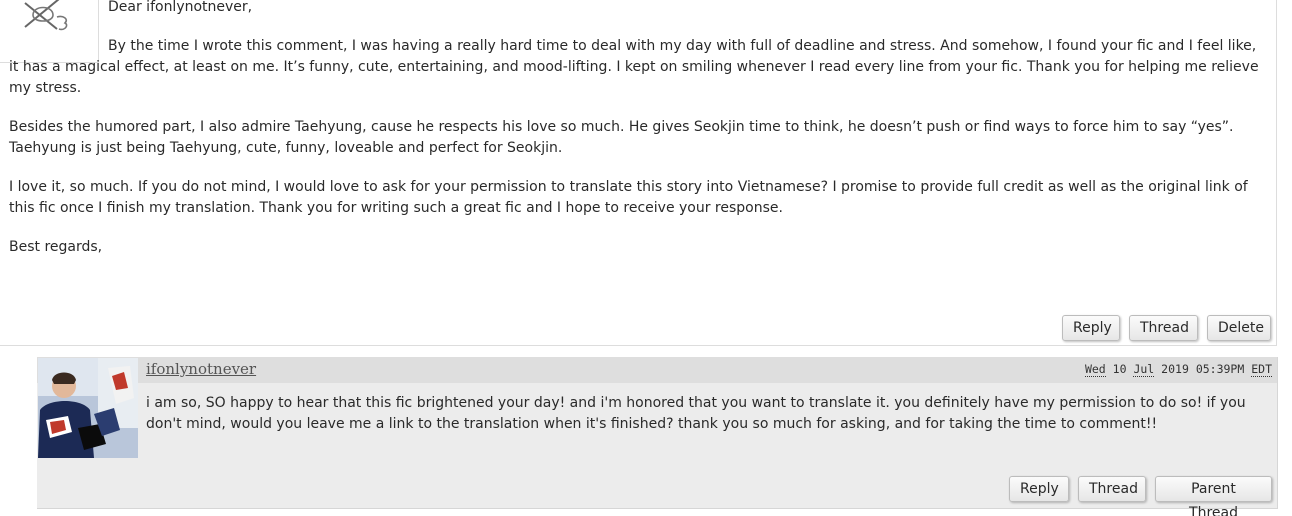 The width and height of the screenshot is (1292, 516). I want to click on avatar, so click(88, 408).